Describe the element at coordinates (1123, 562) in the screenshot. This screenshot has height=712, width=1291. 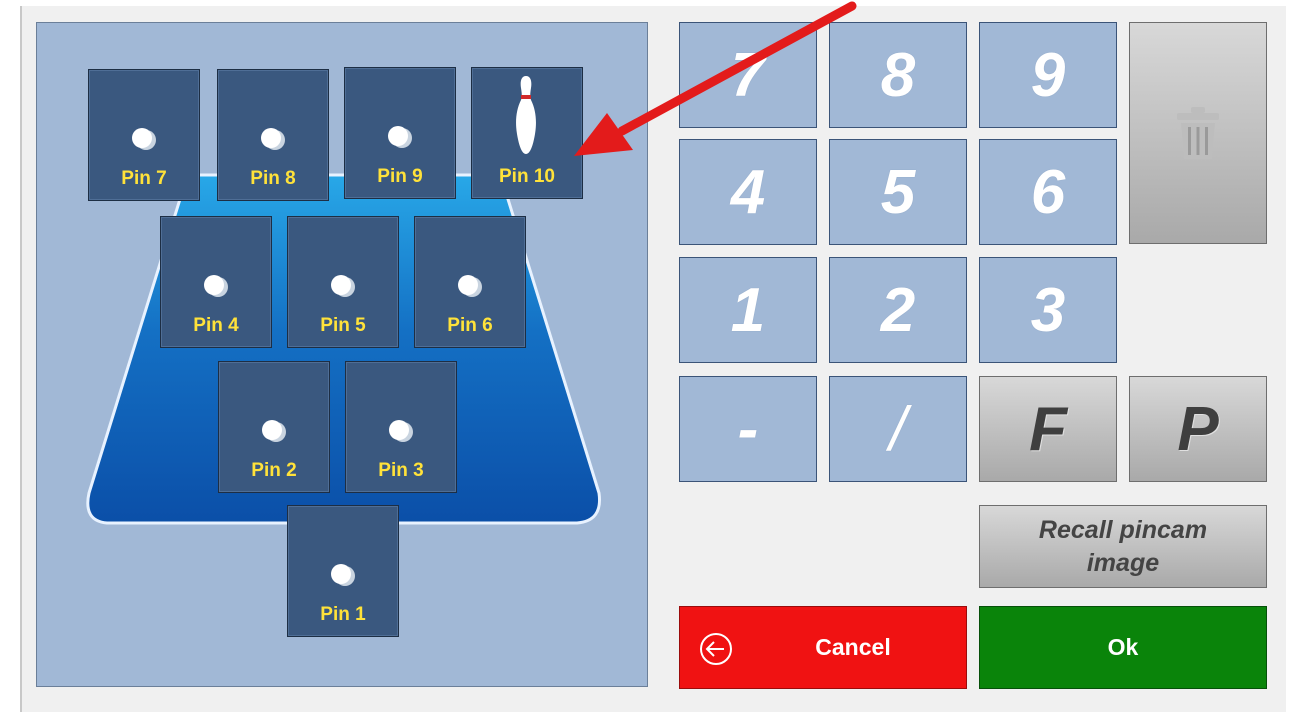
I see `recall-label-line2: image` at that location.